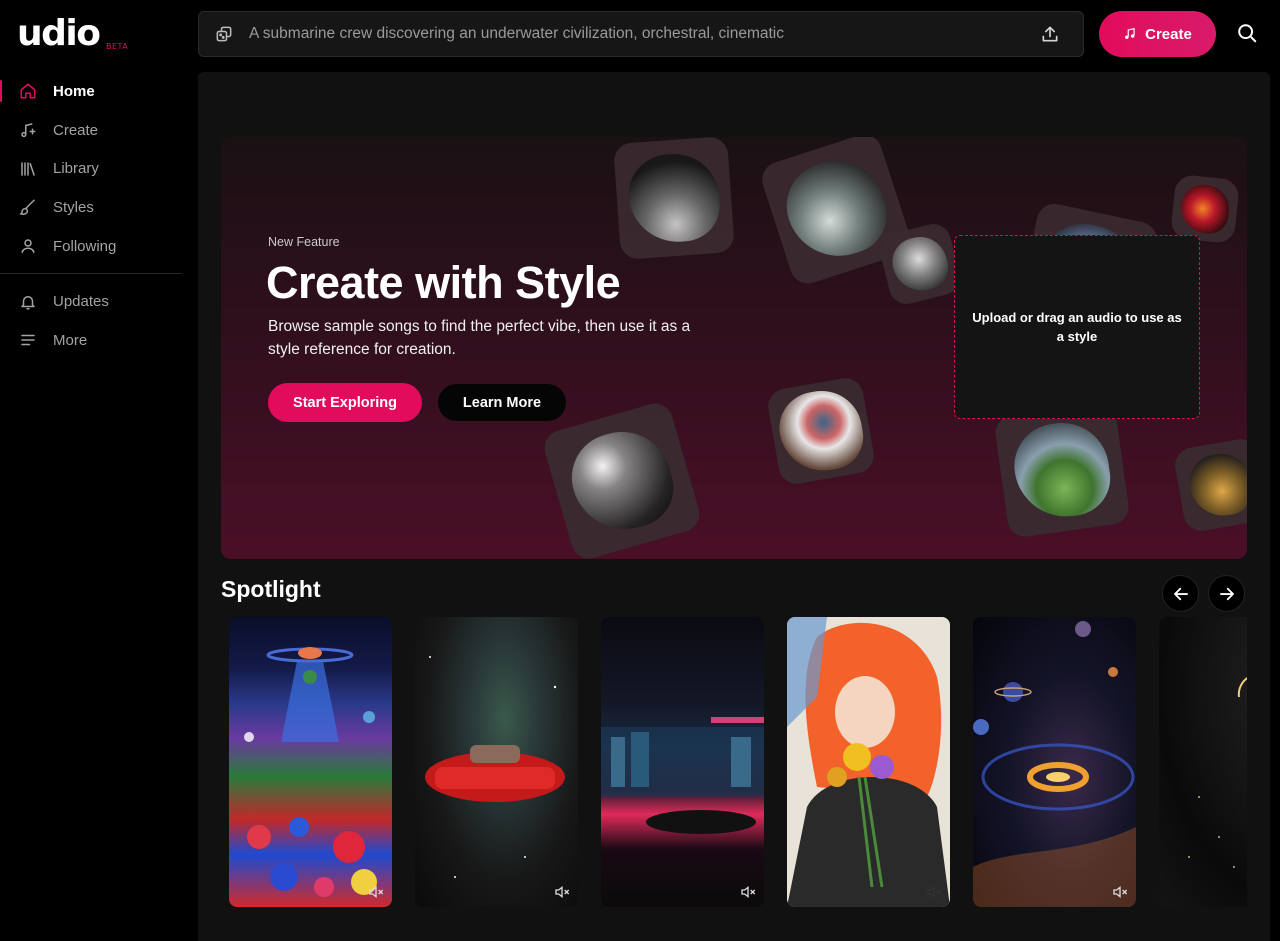 The width and height of the screenshot is (1280, 941). I want to click on sidebar-item-home: Home, so click(91, 91).